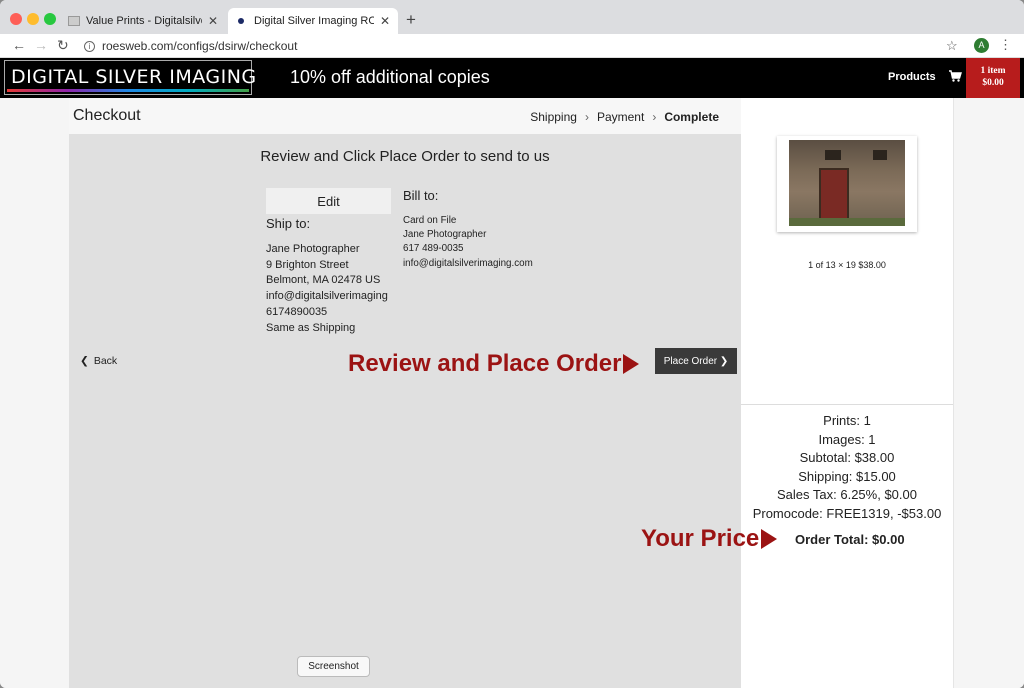 The height and width of the screenshot is (688, 1024). I want to click on summary-promocode: Promocode: FREE1319, -$53.00, so click(847, 513).